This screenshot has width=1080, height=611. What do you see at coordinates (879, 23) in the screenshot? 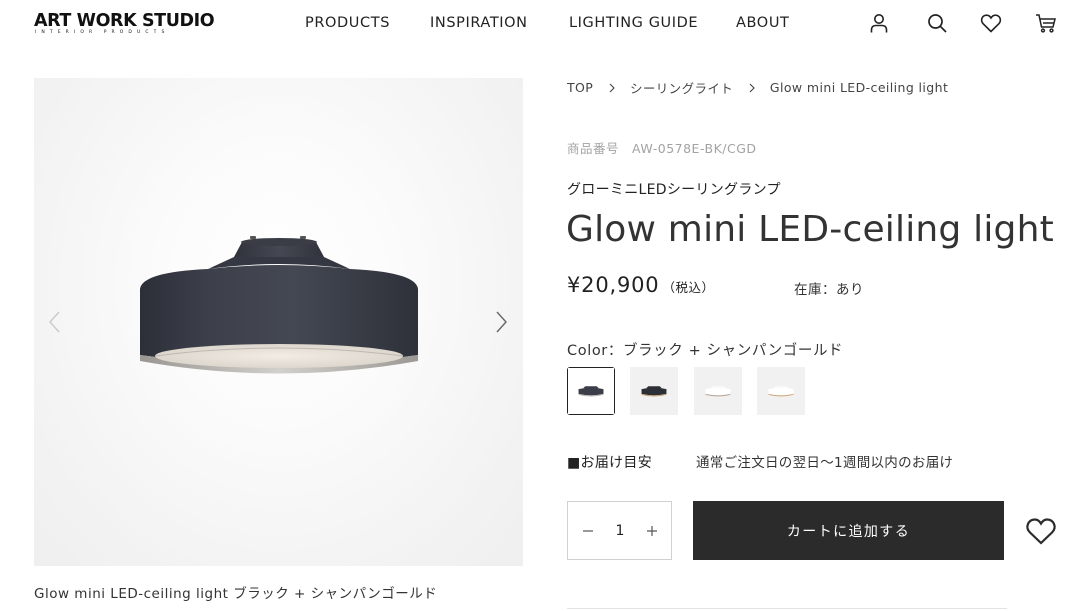
I see `user-icon` at bounding box center [879, 23].